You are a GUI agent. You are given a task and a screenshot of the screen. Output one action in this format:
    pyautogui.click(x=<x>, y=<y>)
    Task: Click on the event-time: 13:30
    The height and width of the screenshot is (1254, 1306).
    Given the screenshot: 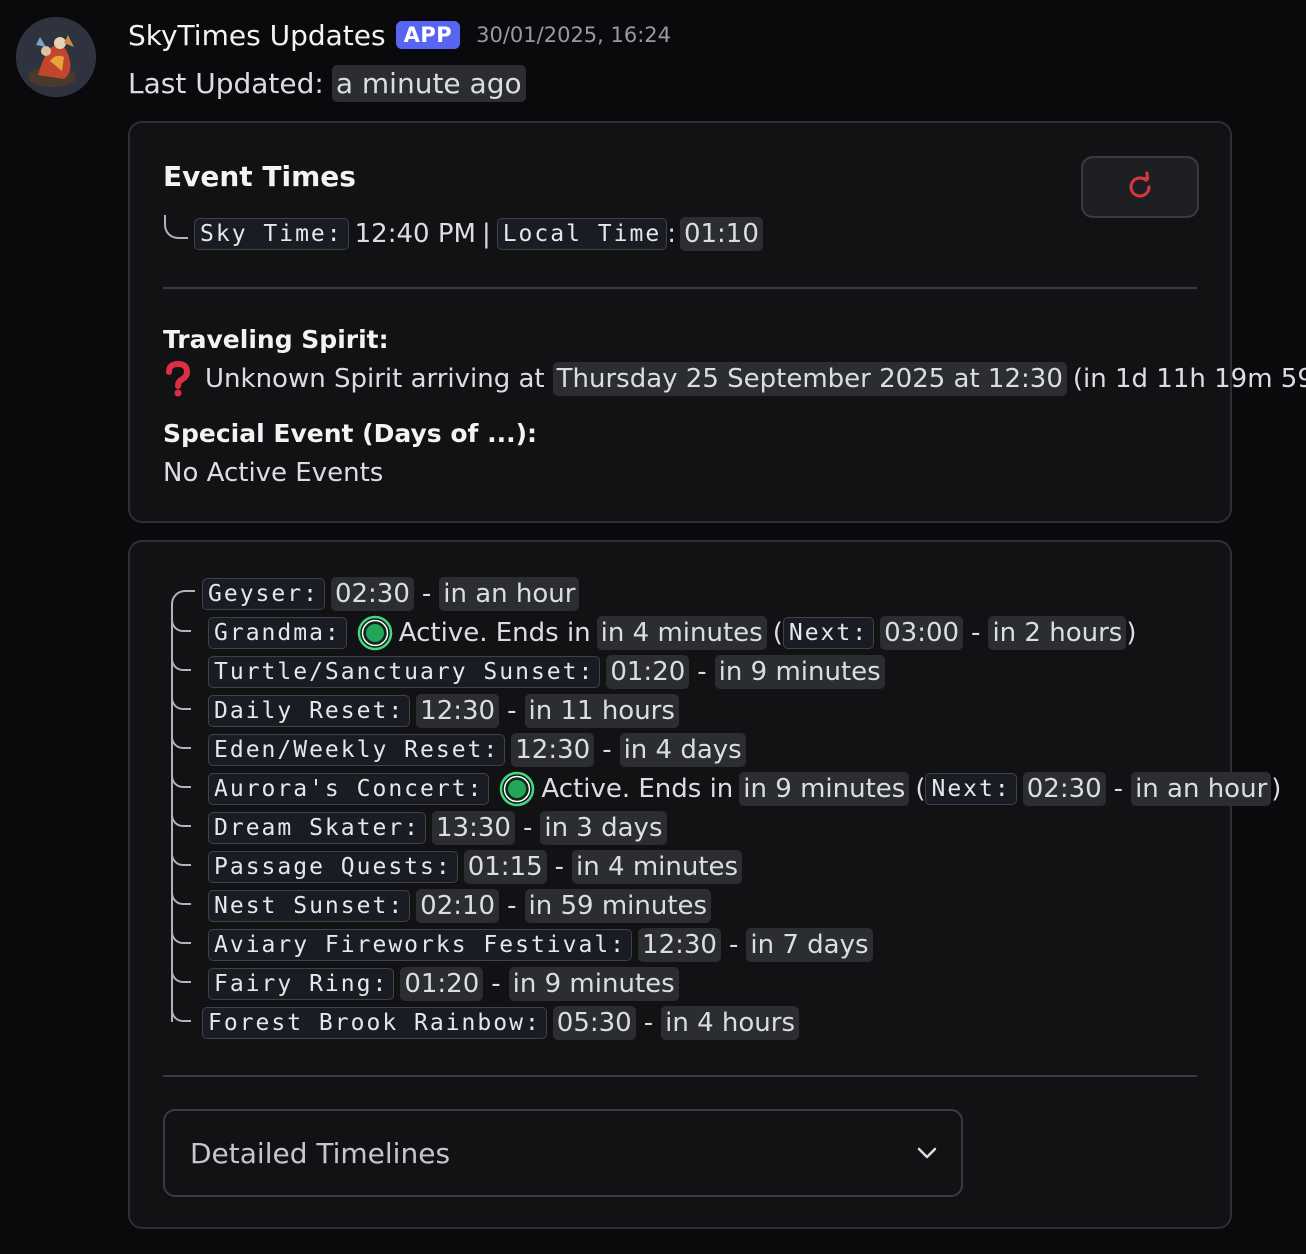 What is the action you would take?
    pyautogui.click(x=473, y=828)
    